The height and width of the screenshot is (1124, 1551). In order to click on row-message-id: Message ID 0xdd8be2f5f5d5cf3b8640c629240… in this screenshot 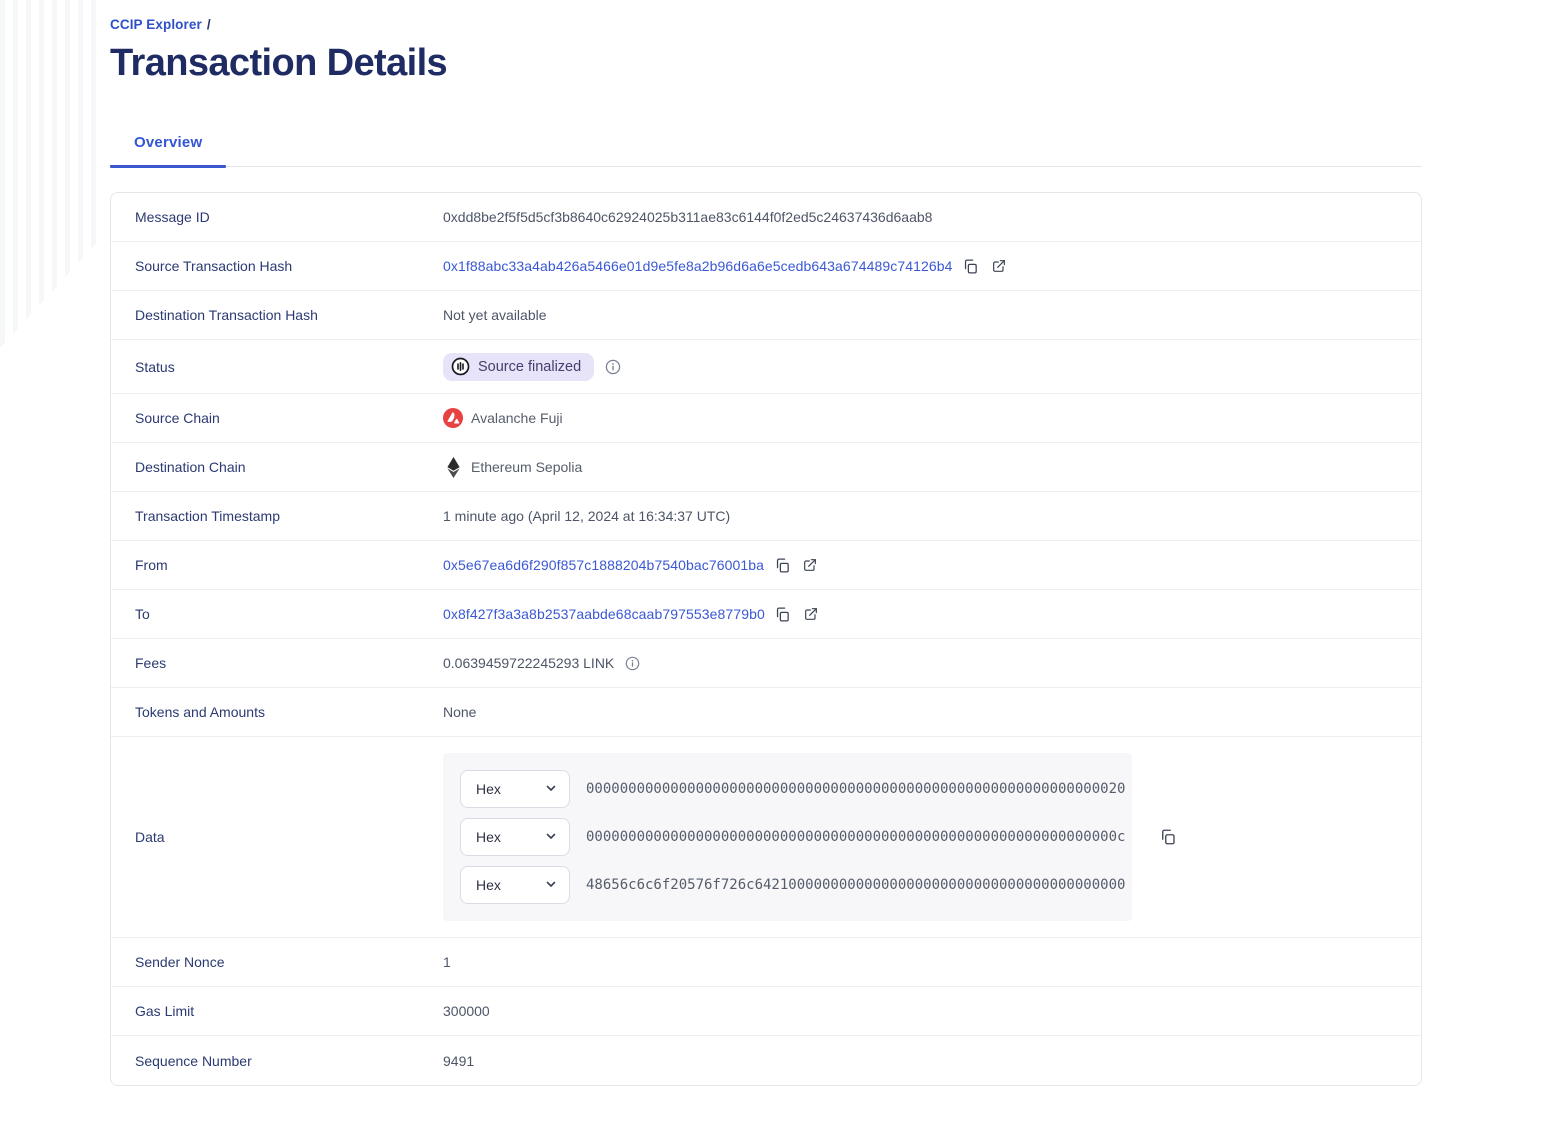, I will do `click(766, 217)`.